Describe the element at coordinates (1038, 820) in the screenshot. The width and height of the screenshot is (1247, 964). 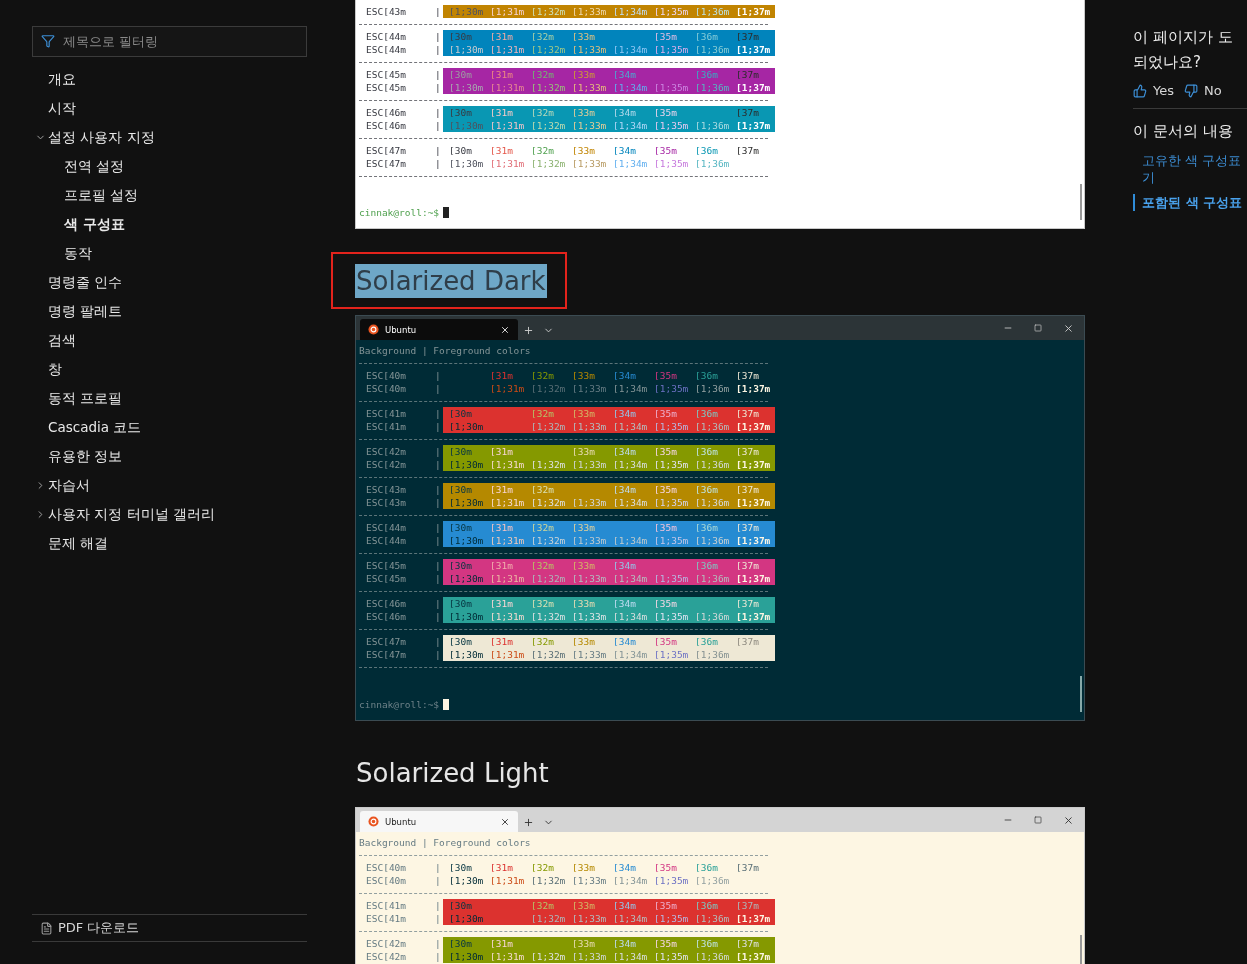
I see `maximize-icon` at that location.